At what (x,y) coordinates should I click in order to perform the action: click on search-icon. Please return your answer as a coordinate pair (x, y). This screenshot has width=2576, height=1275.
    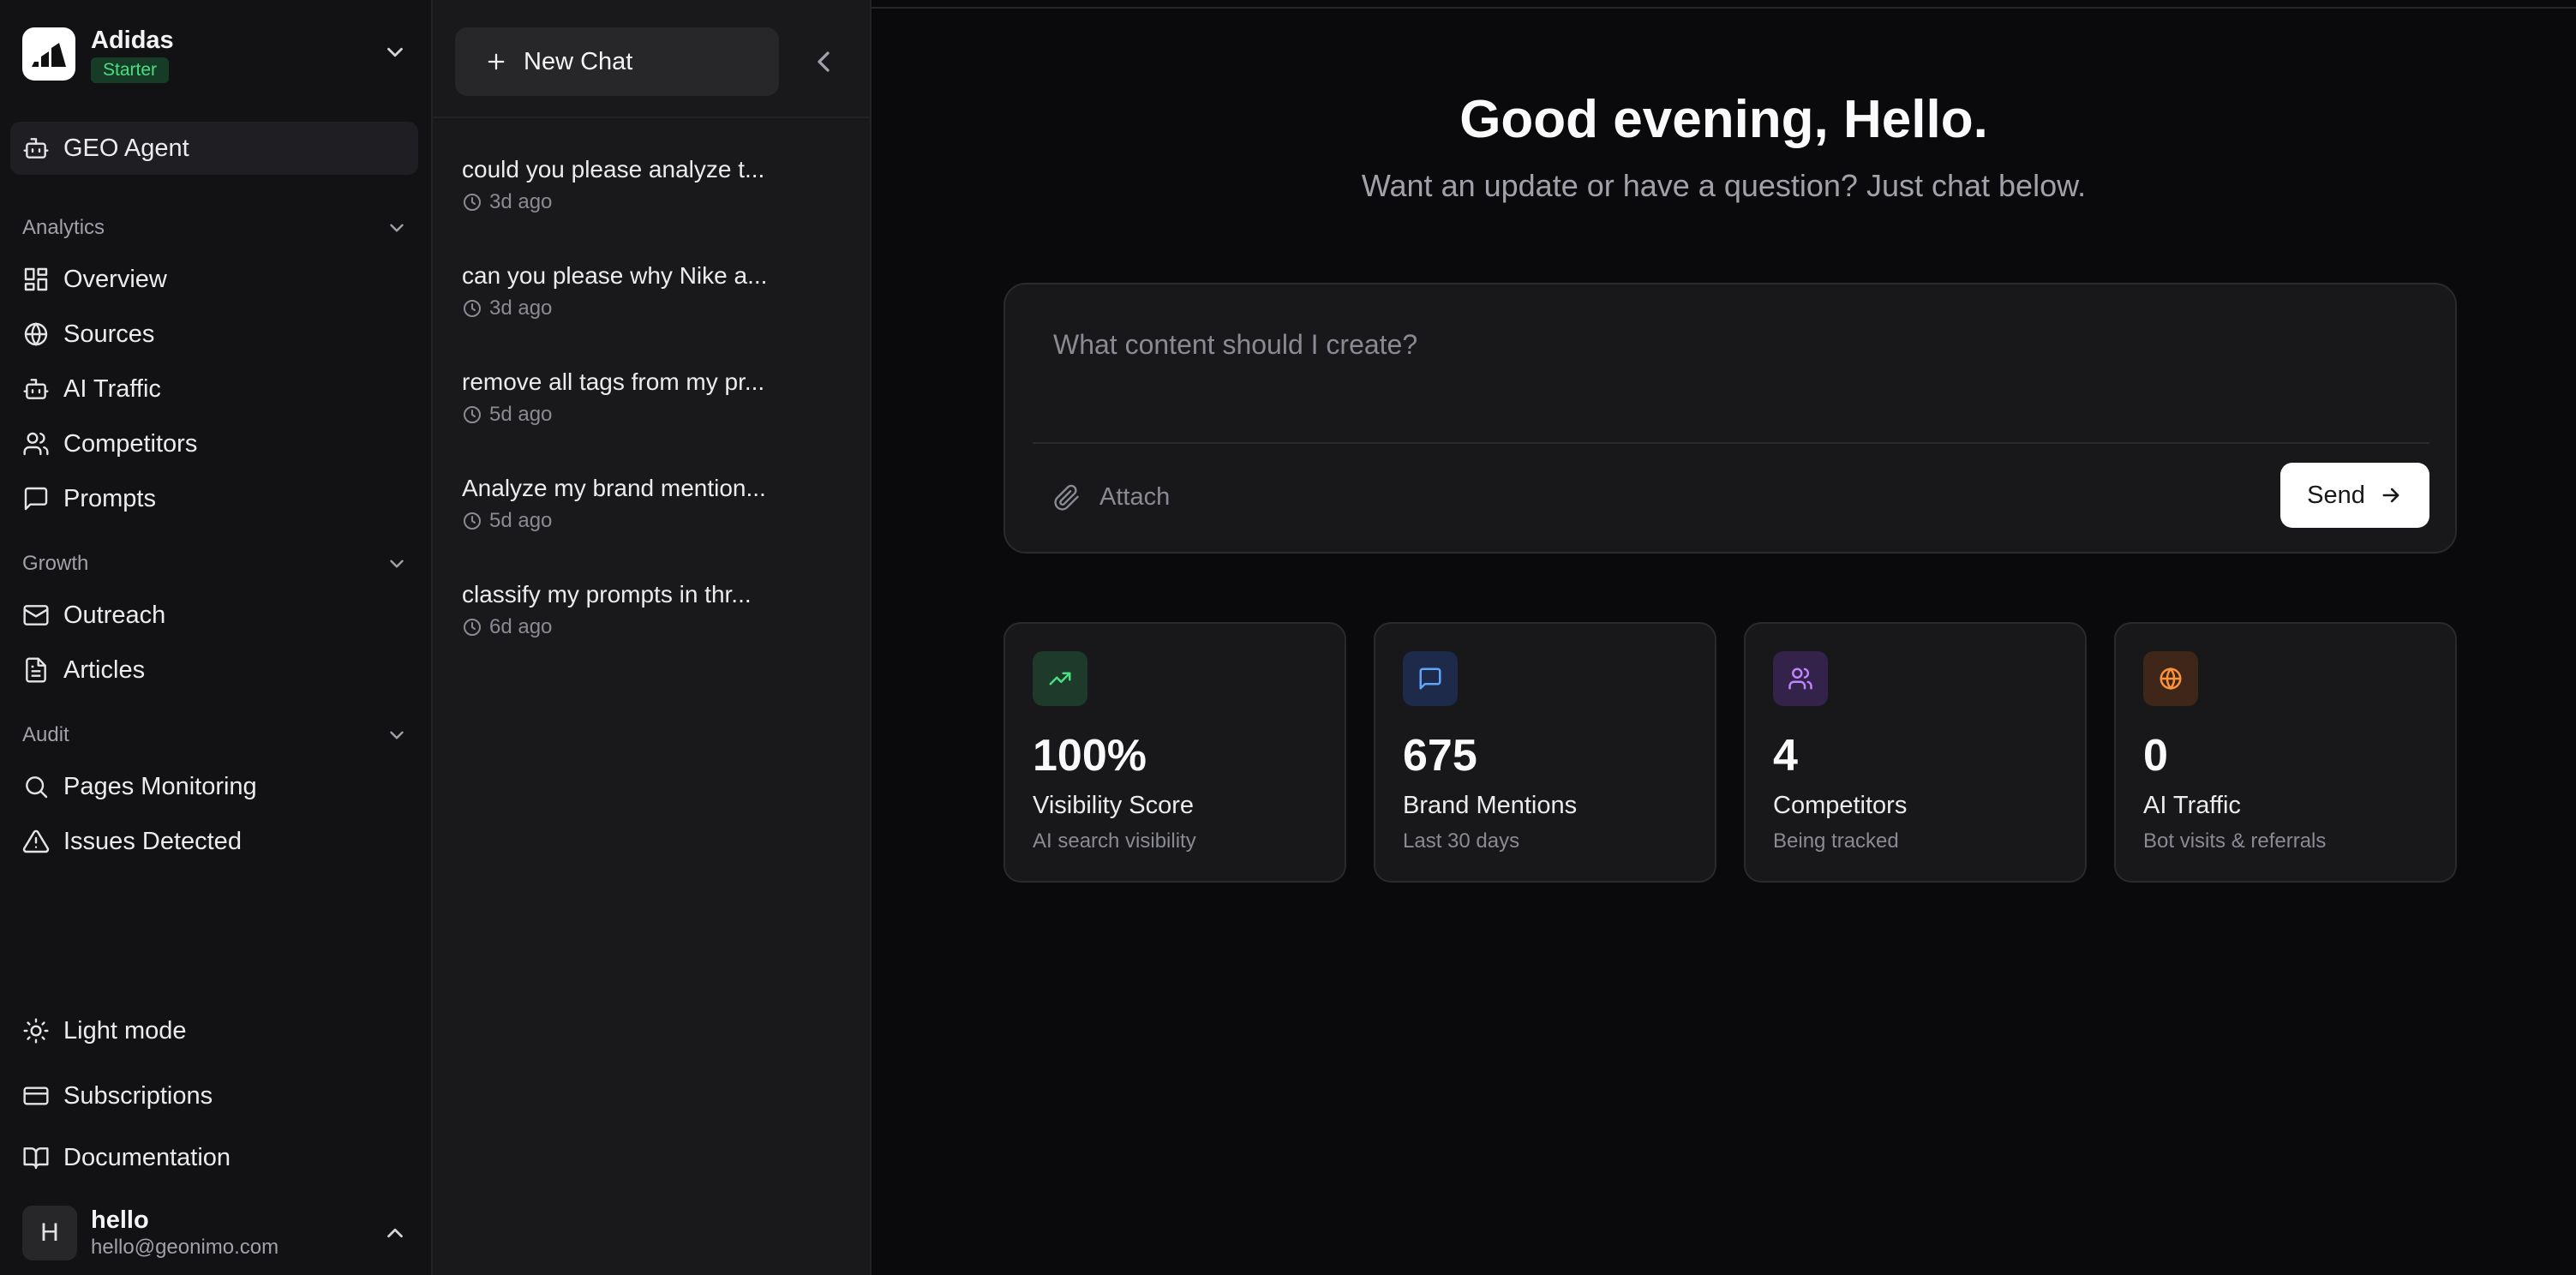
    Looking at the image, I should click on (36, 786).